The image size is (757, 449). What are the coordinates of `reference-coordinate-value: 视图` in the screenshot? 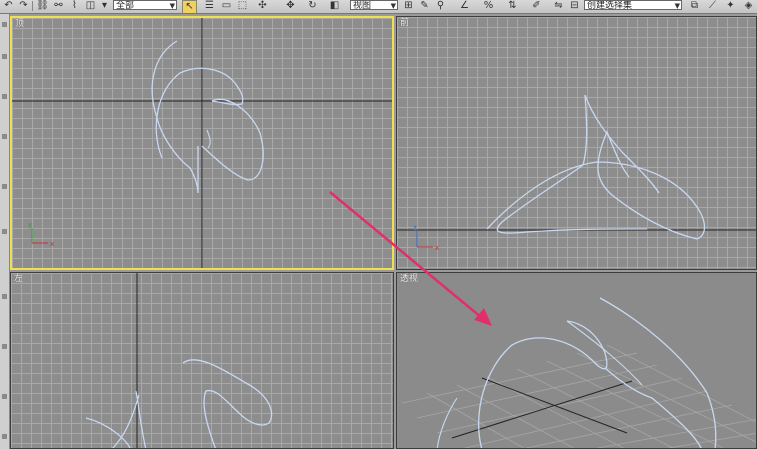 It's located at (362, 5).